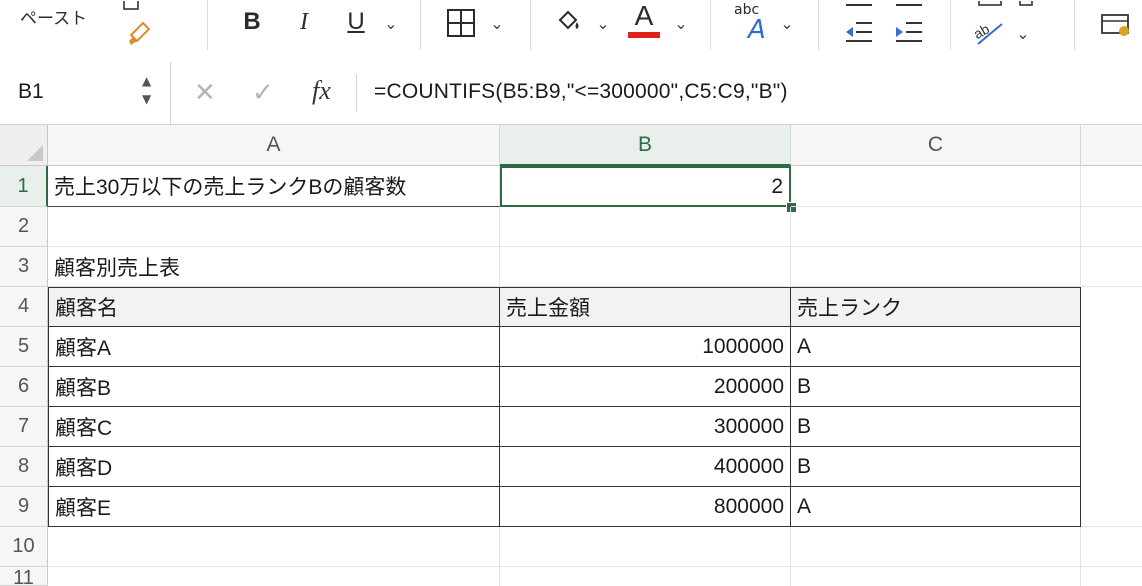 The height and width of the screenshot is (586, 1142). I want to click on name-box-stepper-icon: ▲ ▼, so click(146, 90).